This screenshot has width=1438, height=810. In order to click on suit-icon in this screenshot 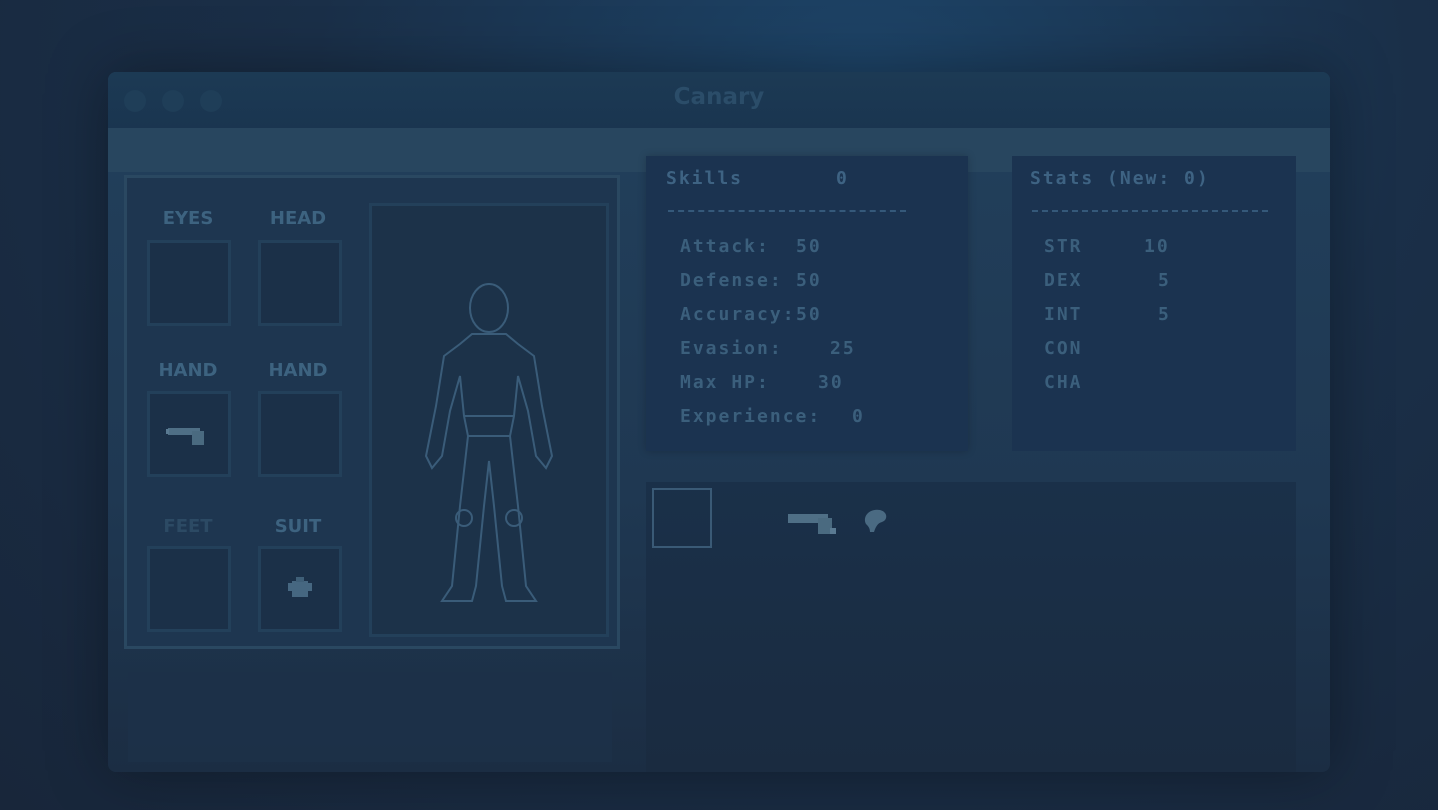, I will do `click(300, 589)`.